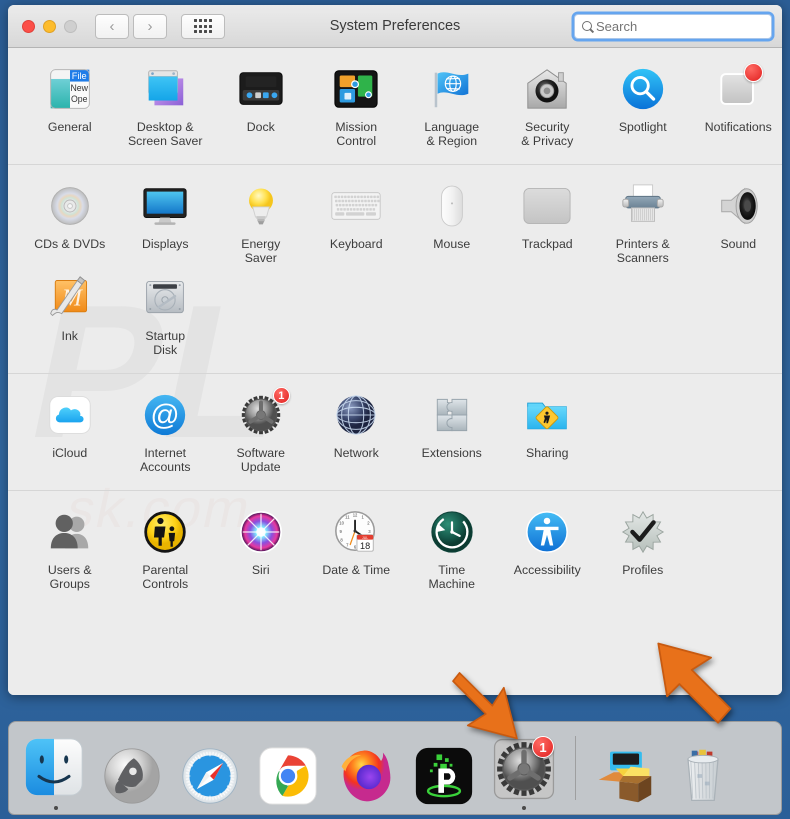 The image size is (790, 819). What do you see at coordinates (165, 415) in the screenshot?
I see `internet-accounts-icon: @` at bounding box center [165, 415].